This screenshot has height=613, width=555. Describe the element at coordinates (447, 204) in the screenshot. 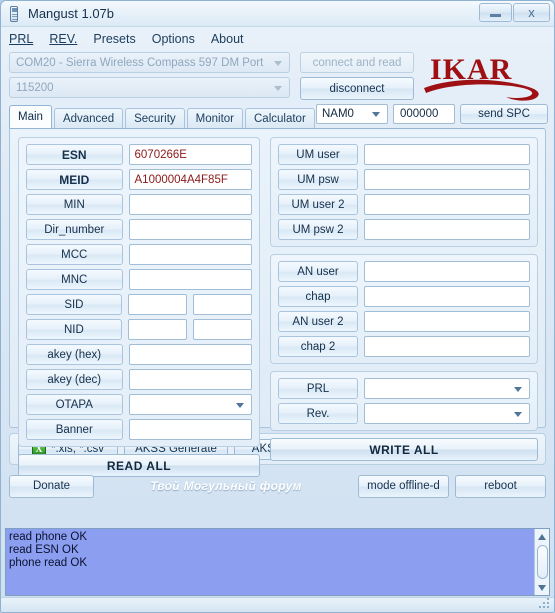

I see `um-user-2-input` at that location.